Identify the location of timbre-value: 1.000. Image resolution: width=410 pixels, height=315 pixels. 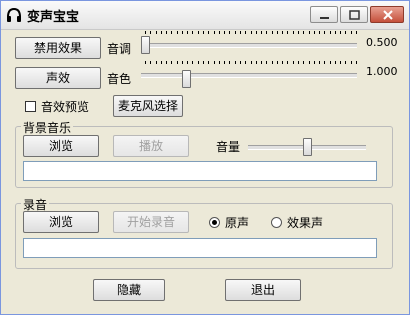
(382, 71).